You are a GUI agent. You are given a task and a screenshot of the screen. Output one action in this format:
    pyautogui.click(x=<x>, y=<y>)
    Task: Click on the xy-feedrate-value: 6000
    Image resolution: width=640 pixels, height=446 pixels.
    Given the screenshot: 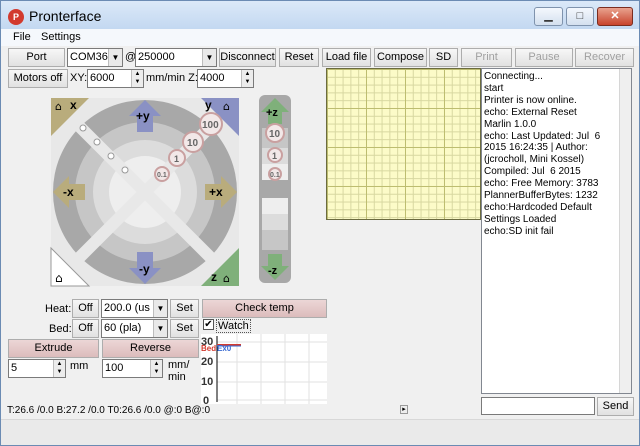 What is the action you would take?
    pyautogui.click(x=102, y=78)
    